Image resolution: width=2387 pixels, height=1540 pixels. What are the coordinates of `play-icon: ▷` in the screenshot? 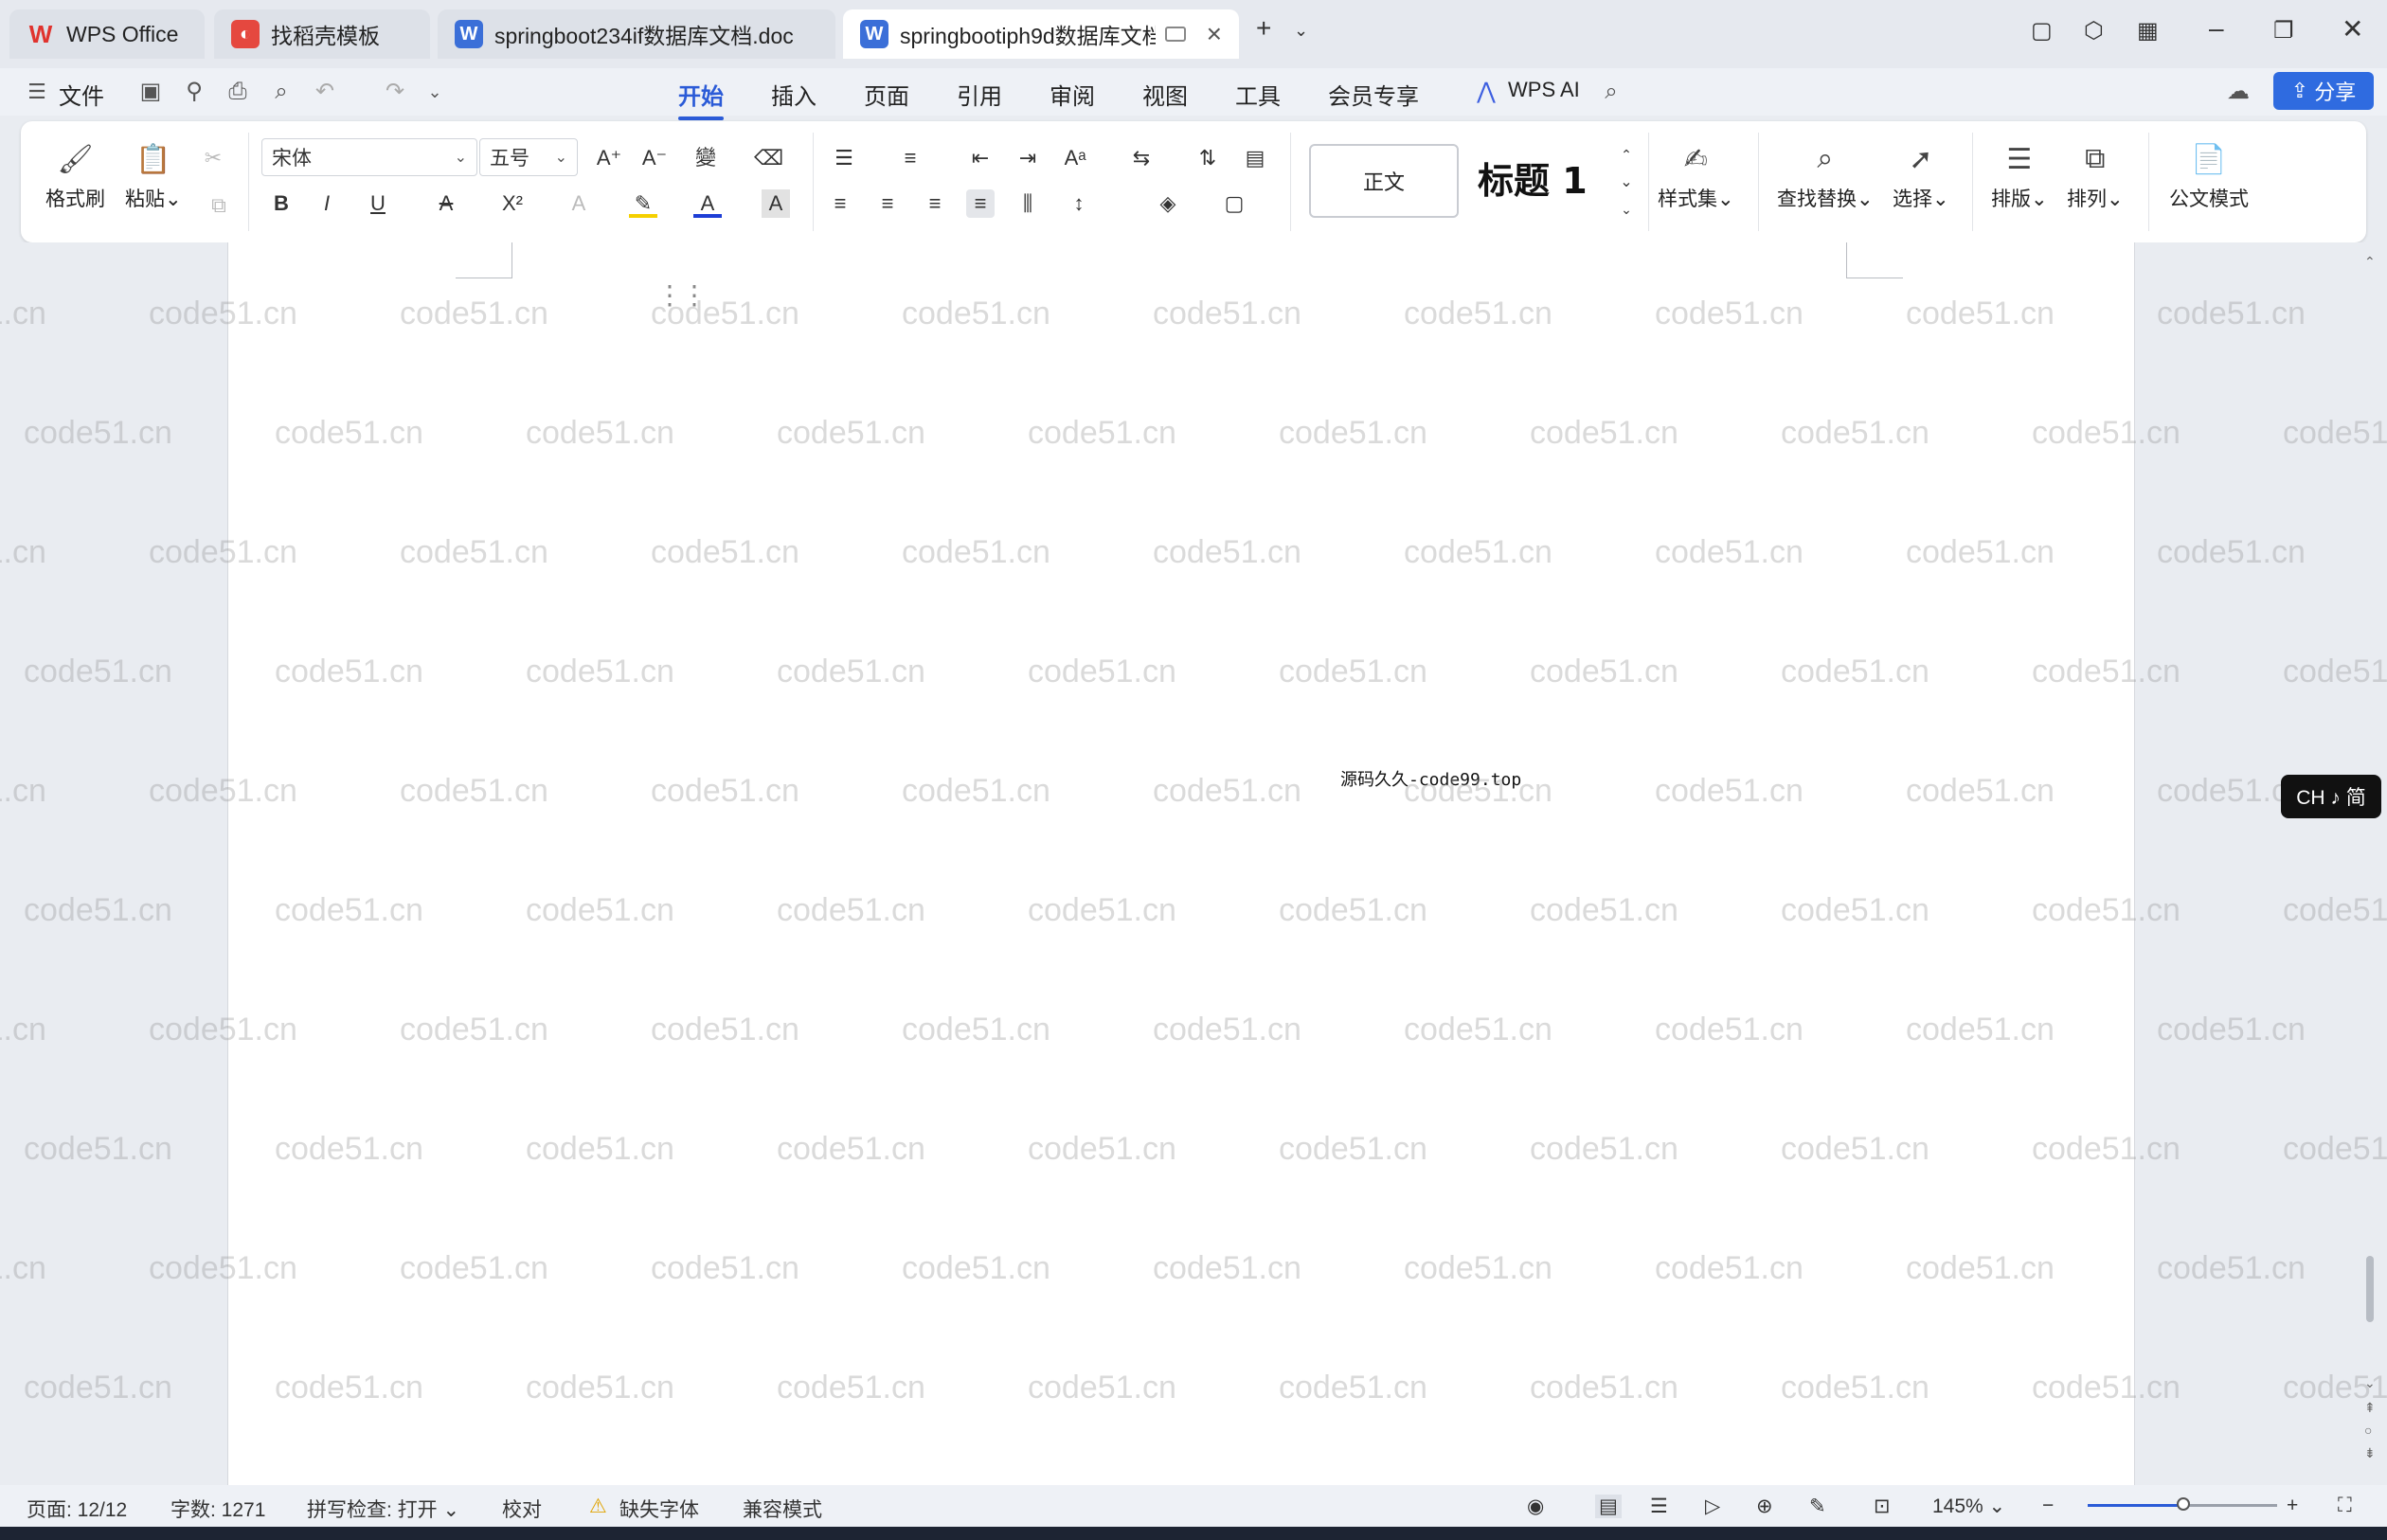 It's located at (1712, 1506).